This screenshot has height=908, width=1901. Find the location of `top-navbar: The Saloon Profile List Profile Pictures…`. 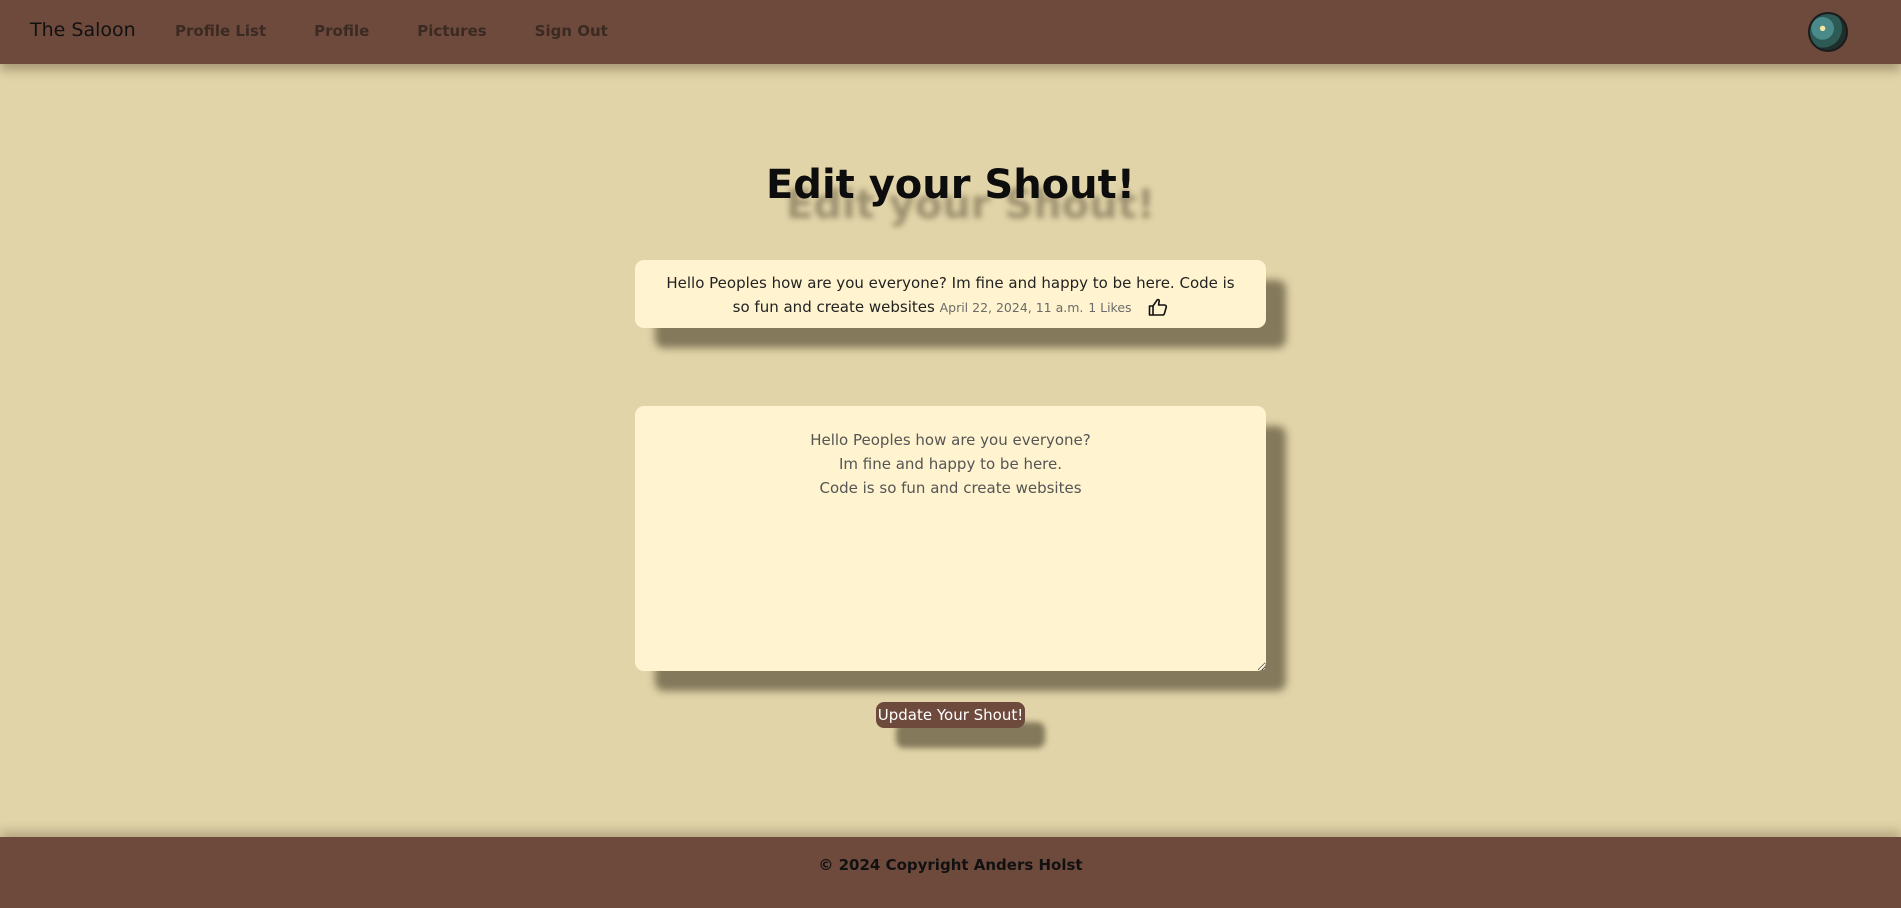

top-navbar: The Saloon Profile List Profile Pictures… is located at coordinates (950, 32).